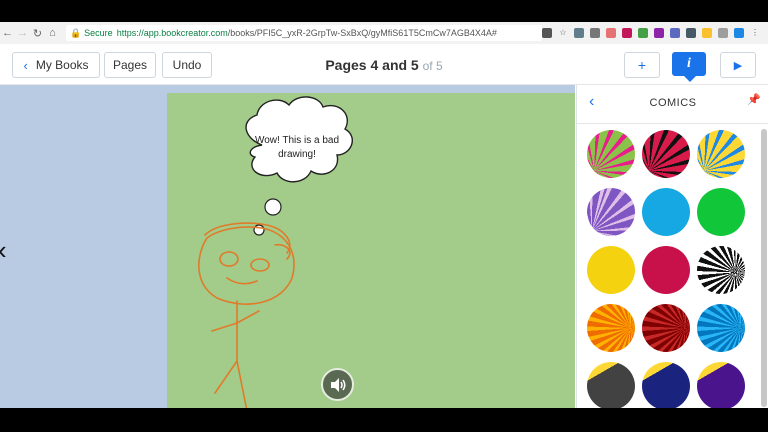 Image resolution: width=768 pixels, height=432 pixels. What do you see at coordinates (666, 154) in the screenshot?
I see `swatch-red-black-burst` at bounding box center [666, 154].